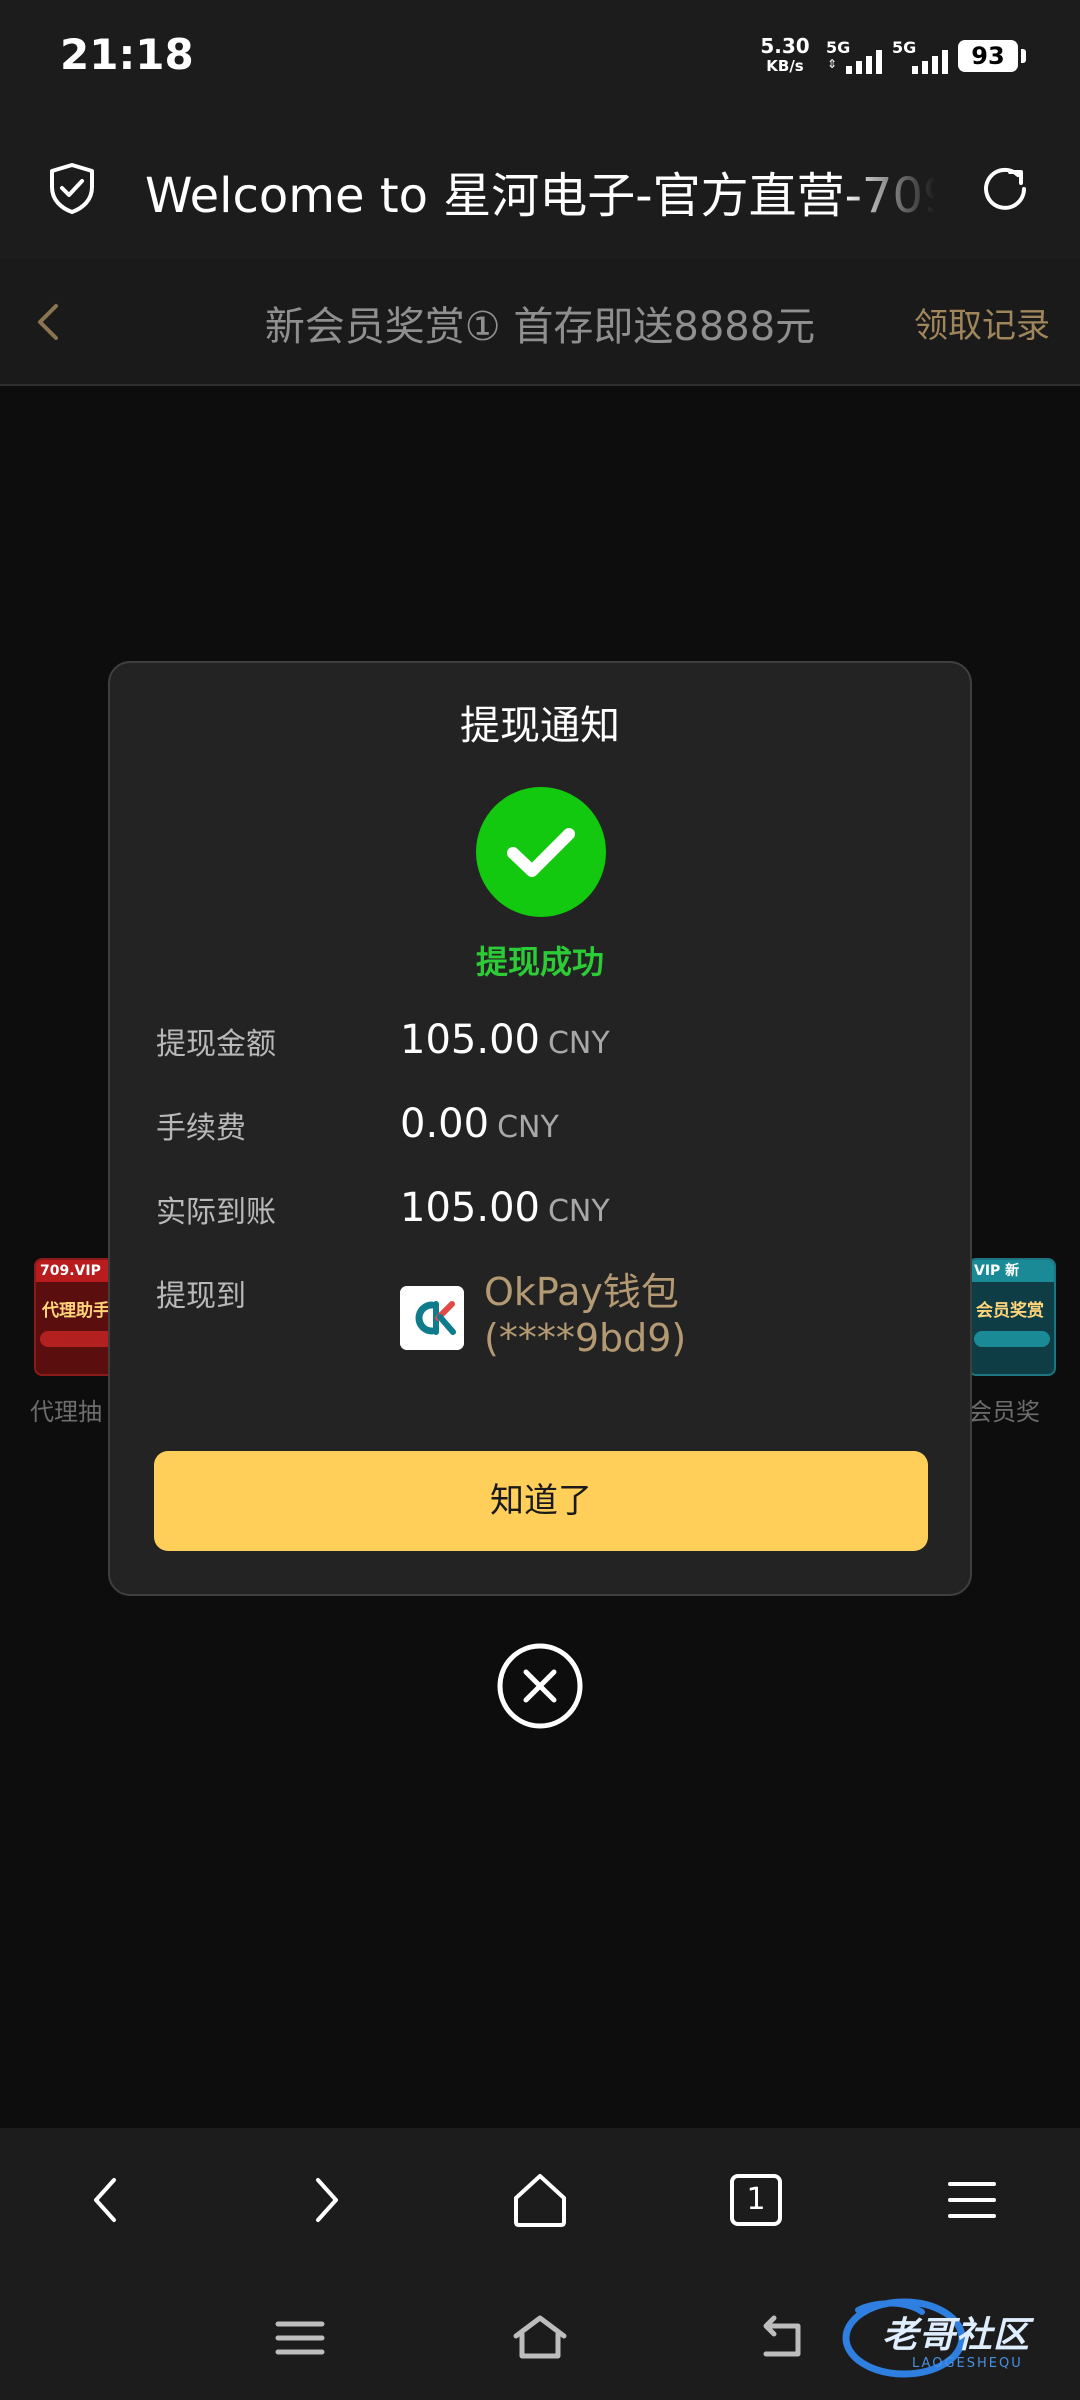 This screenshot has height=2400, width=1080. Describe the element at coordinates (953, 2339) in the screenshot. I see `watermark-logo: 老哥社区 LAOGESHEQU` at that location.